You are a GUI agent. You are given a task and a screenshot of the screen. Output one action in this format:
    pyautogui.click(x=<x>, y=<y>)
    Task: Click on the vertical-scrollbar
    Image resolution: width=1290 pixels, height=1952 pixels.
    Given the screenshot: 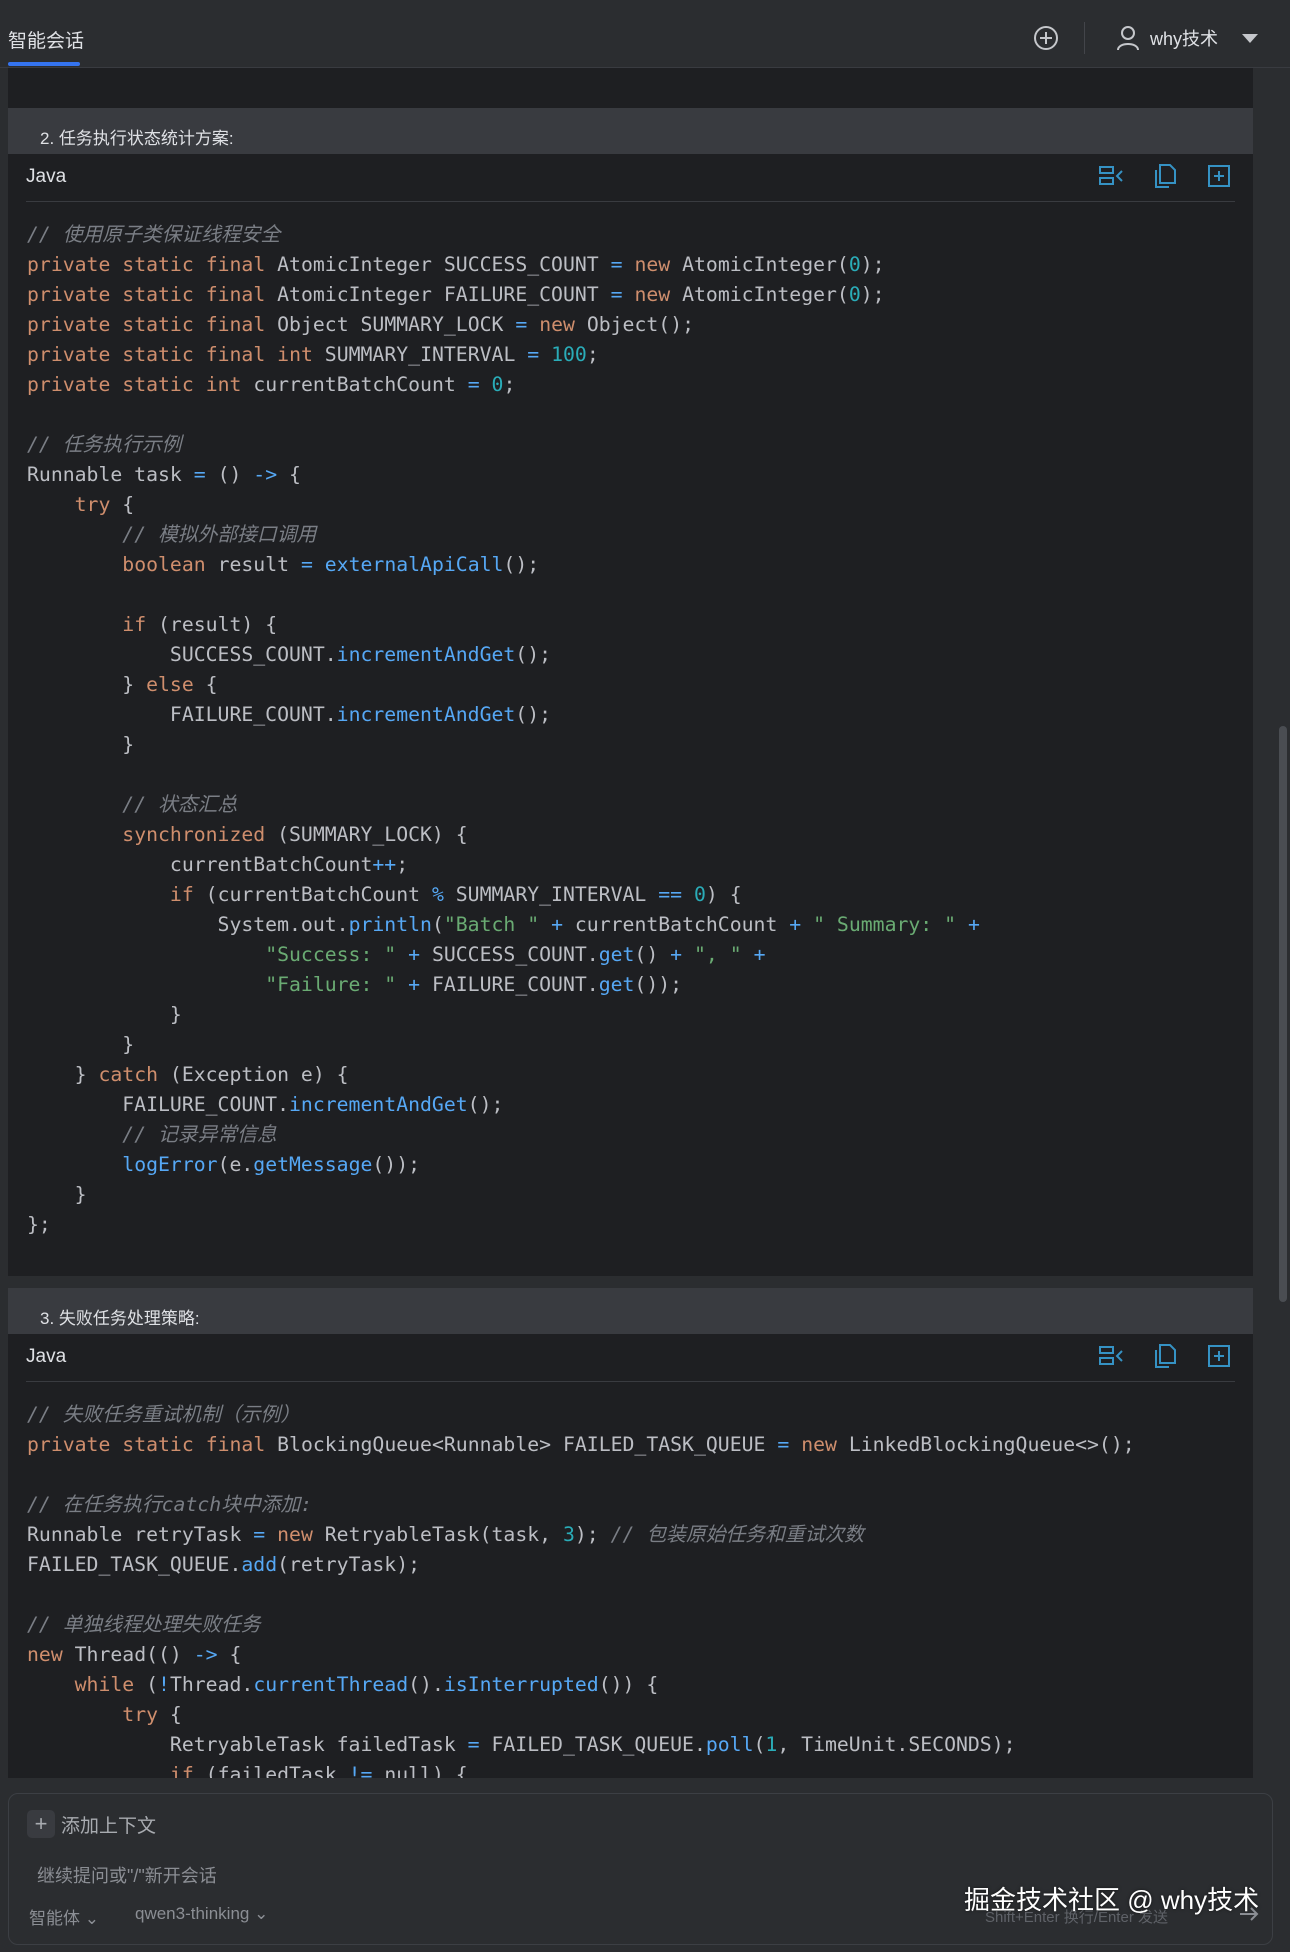 What is the action you would take?
    pyautogui.click(x=1283, y=1014)
    